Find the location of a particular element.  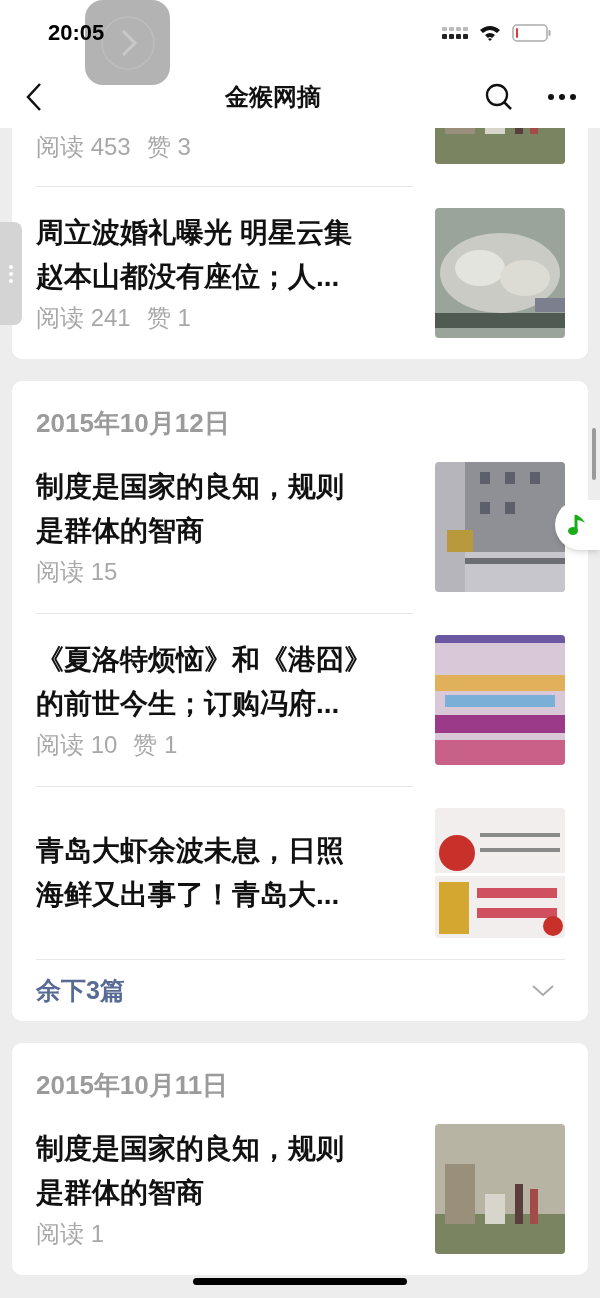

chevron-down-icon is located at coordinates (543, 990).